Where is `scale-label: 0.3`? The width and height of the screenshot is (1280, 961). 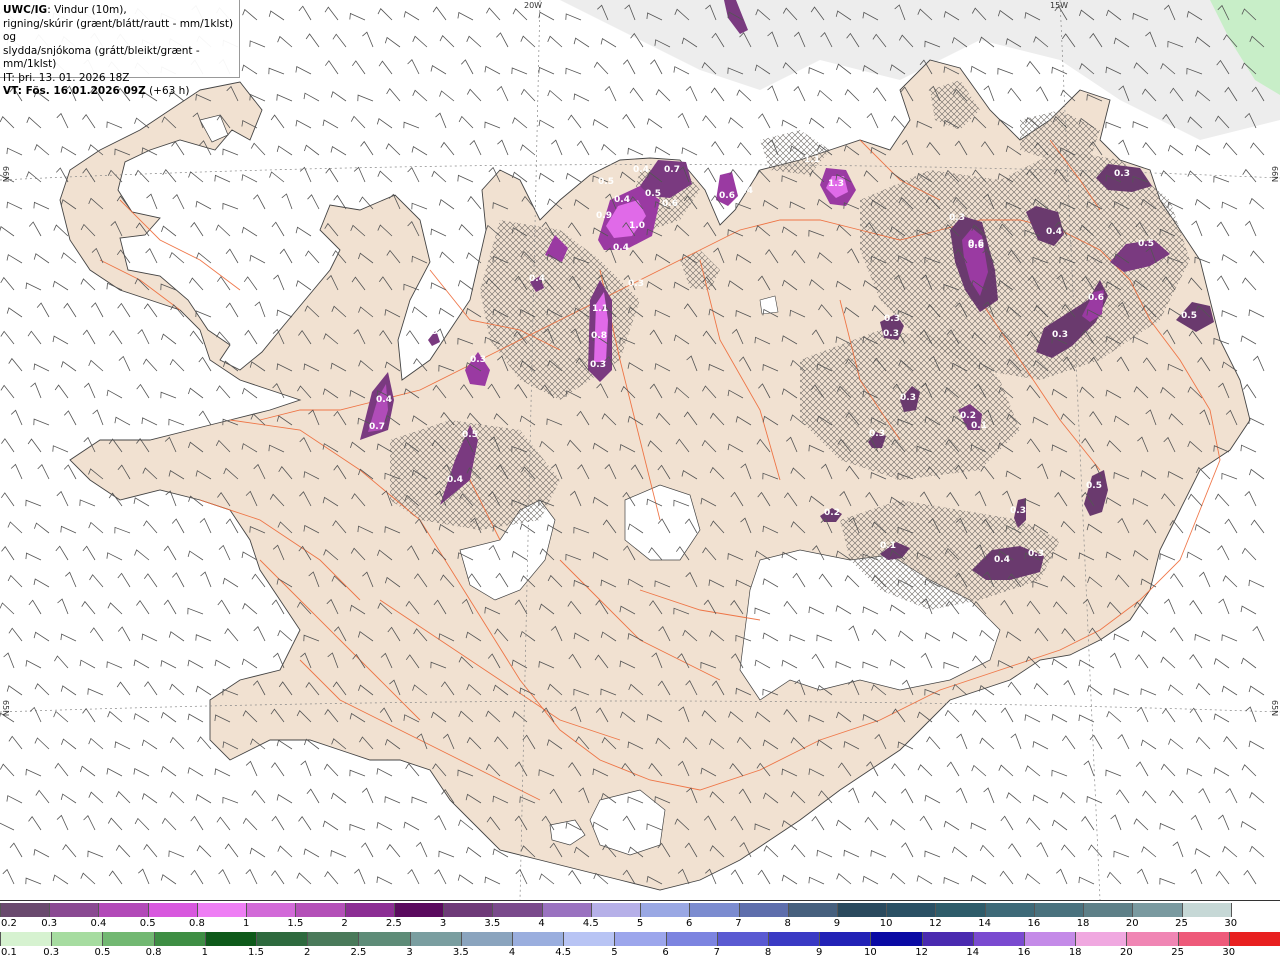 scale-label: 0.3 is located at coordinates (49, 923).